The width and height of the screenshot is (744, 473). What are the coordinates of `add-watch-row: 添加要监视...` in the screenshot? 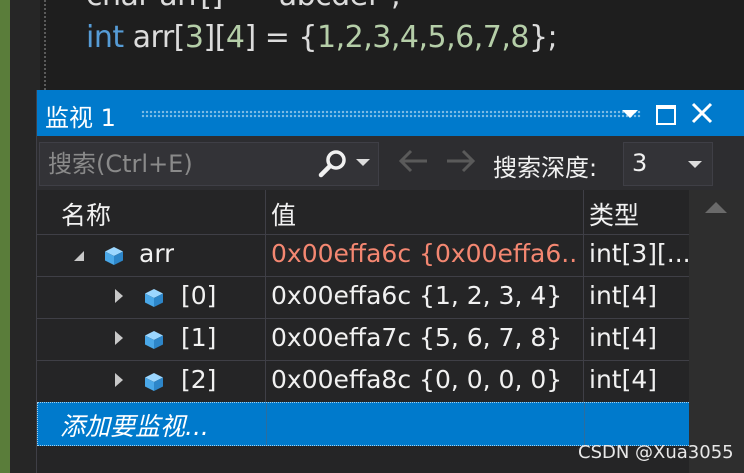 It's located at (364, 424).